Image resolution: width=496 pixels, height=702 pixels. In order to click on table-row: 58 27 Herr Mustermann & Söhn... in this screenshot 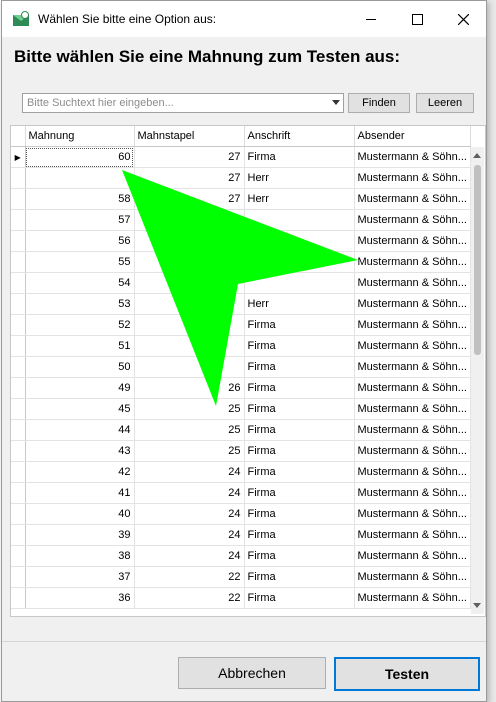, I will do `click(241, 199)`.